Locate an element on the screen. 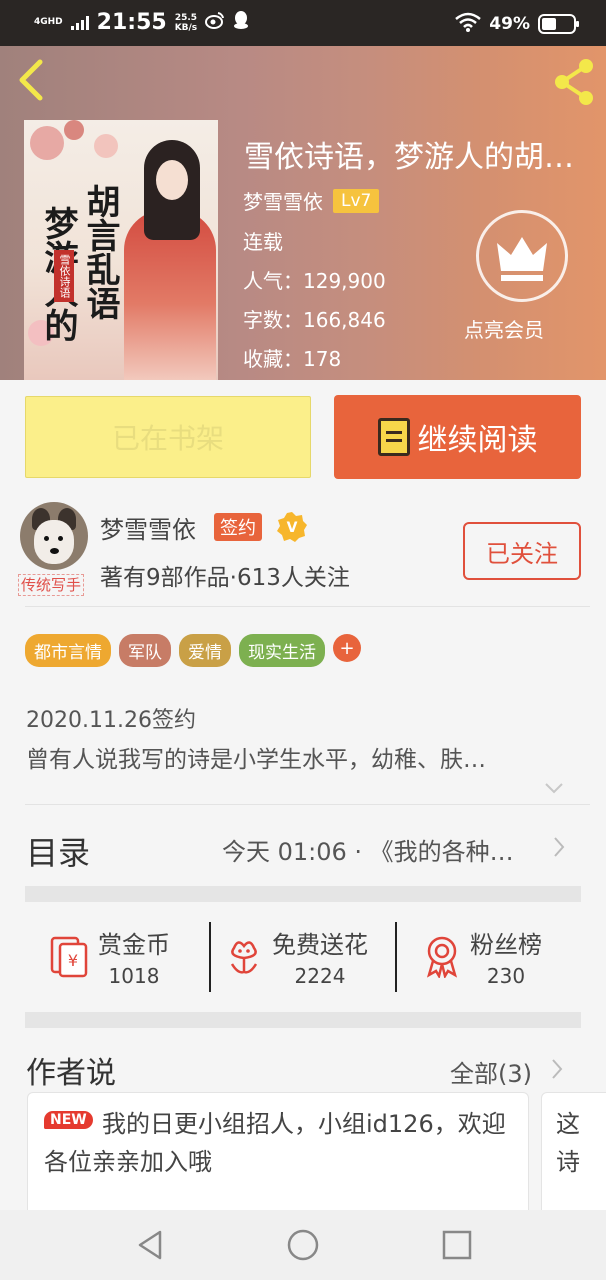 The height and width of the screenshot is (1280, 606). share-icon is located at coordinates (574, 82).